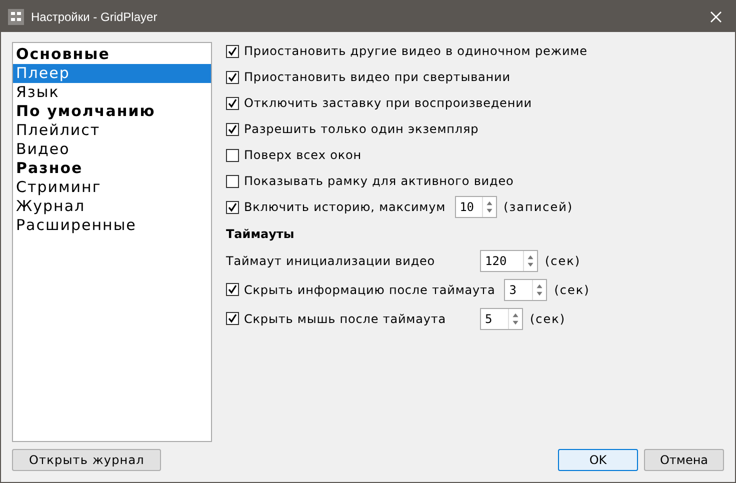  I want to click on section-heading: Таймауты, so click(261, 234).